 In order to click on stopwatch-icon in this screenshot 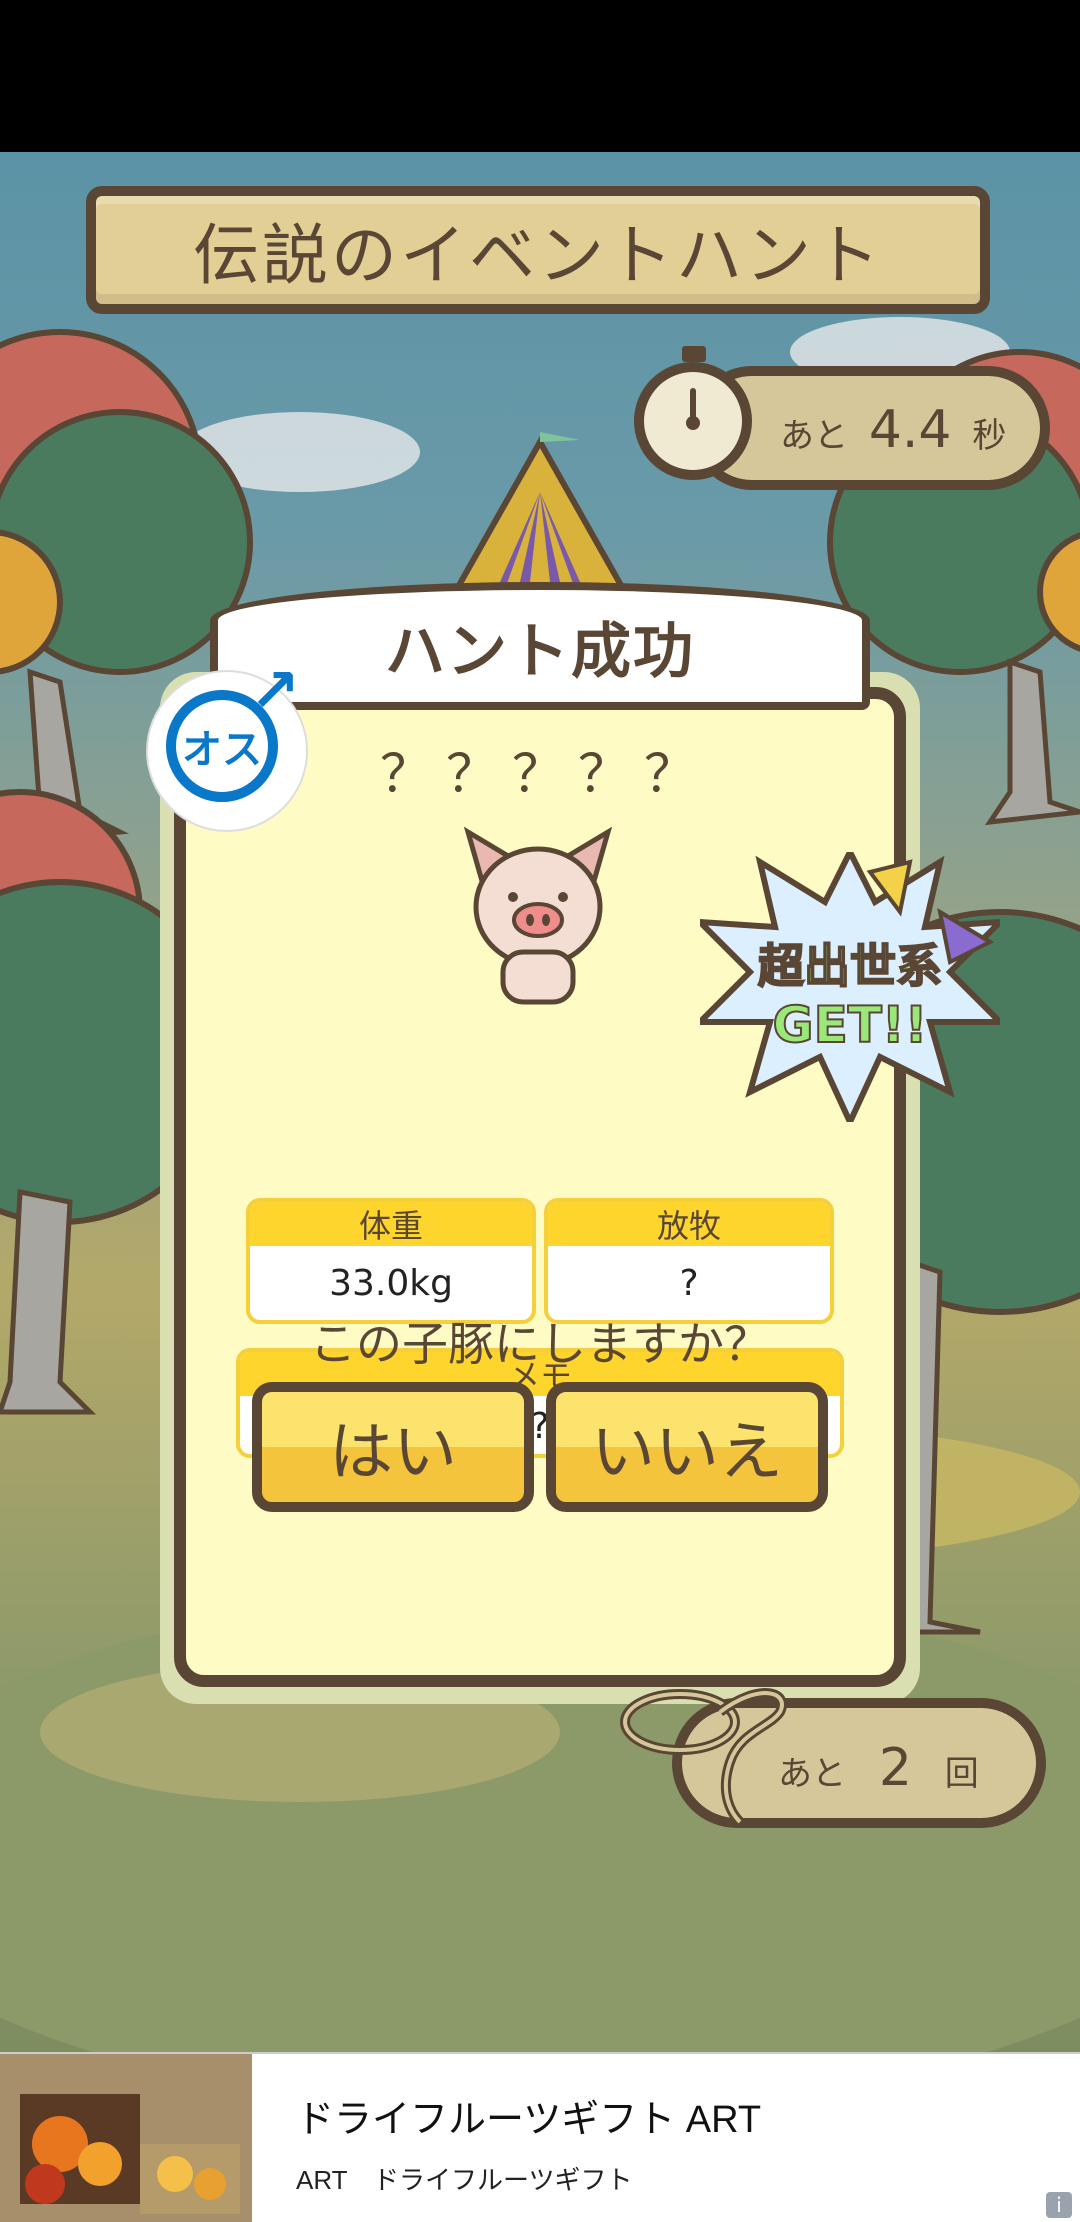, I will do `click(693, 413)`.